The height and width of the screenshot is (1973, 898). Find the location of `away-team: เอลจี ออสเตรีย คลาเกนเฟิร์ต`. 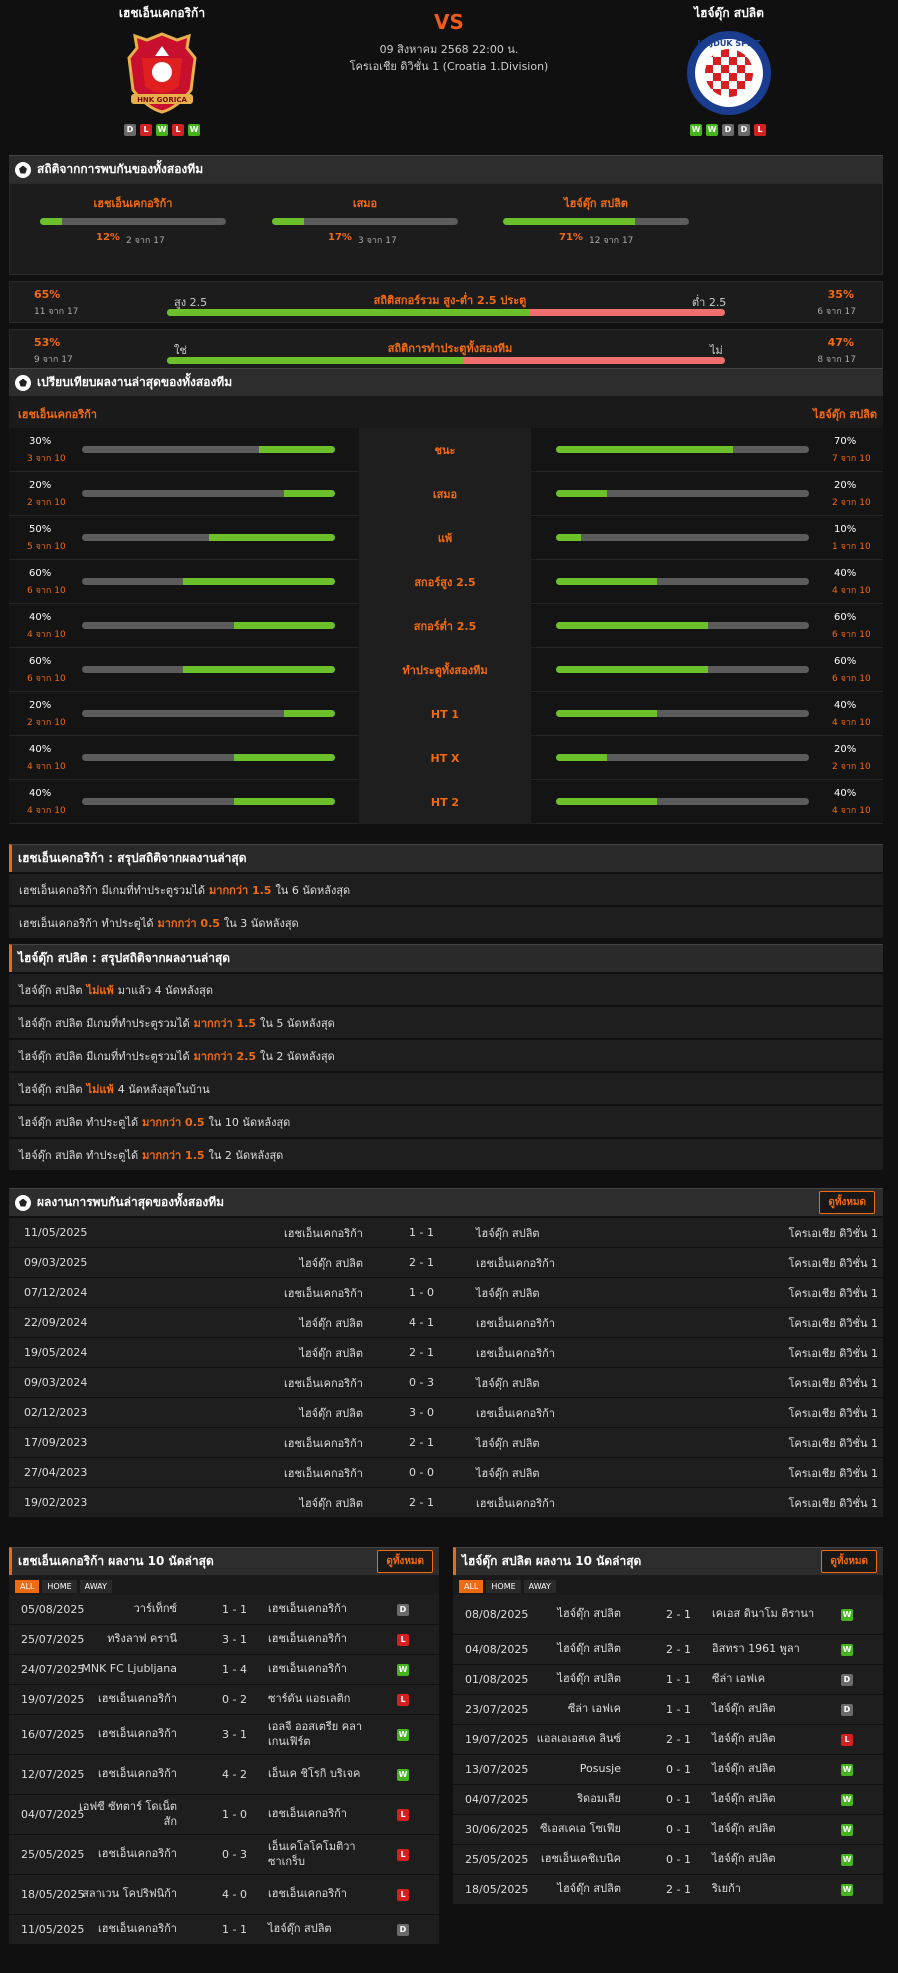

away-team: เอลจี ออสเตรีย คลาเกนเฟิร์ต is located at coordinates (323, 1734).